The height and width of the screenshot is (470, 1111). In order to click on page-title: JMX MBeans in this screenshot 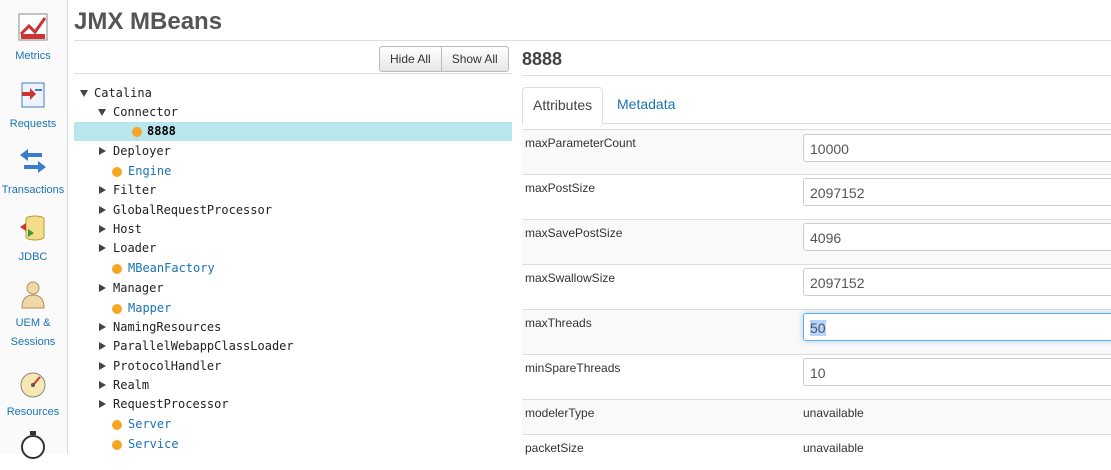, I will do `click(148, 21)`.